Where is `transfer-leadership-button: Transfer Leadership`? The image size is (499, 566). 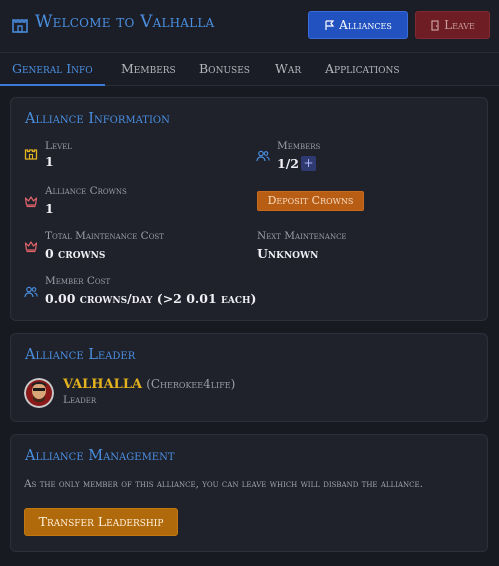 transfer-leadership-button: Transfer Leadership is located at coordinates (101, 522).